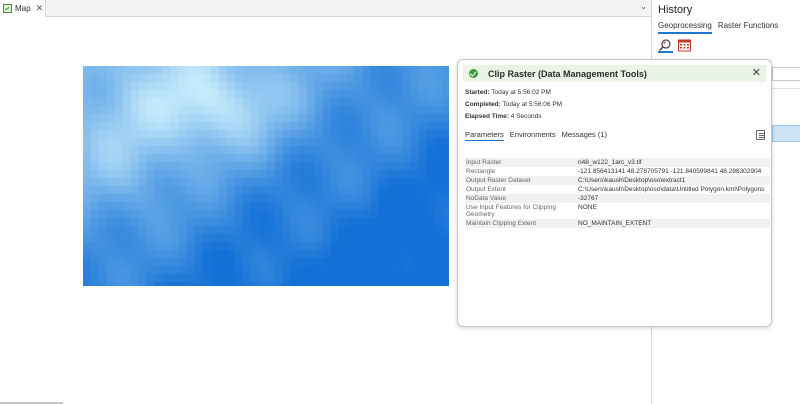 The width and height of the screenshot is (800, 404). Describe the element at coordinates (610, 162) in the screenshot. I see `param-value: n48_w122_1arc_v3.tif` at that location.